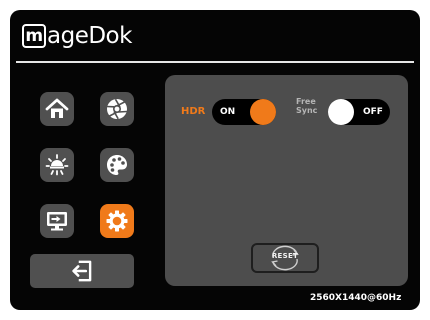 Image resolution: width=430 pixels, height=320 pixels. I want to click on hdr-toggle: ON, so click(244, 112).